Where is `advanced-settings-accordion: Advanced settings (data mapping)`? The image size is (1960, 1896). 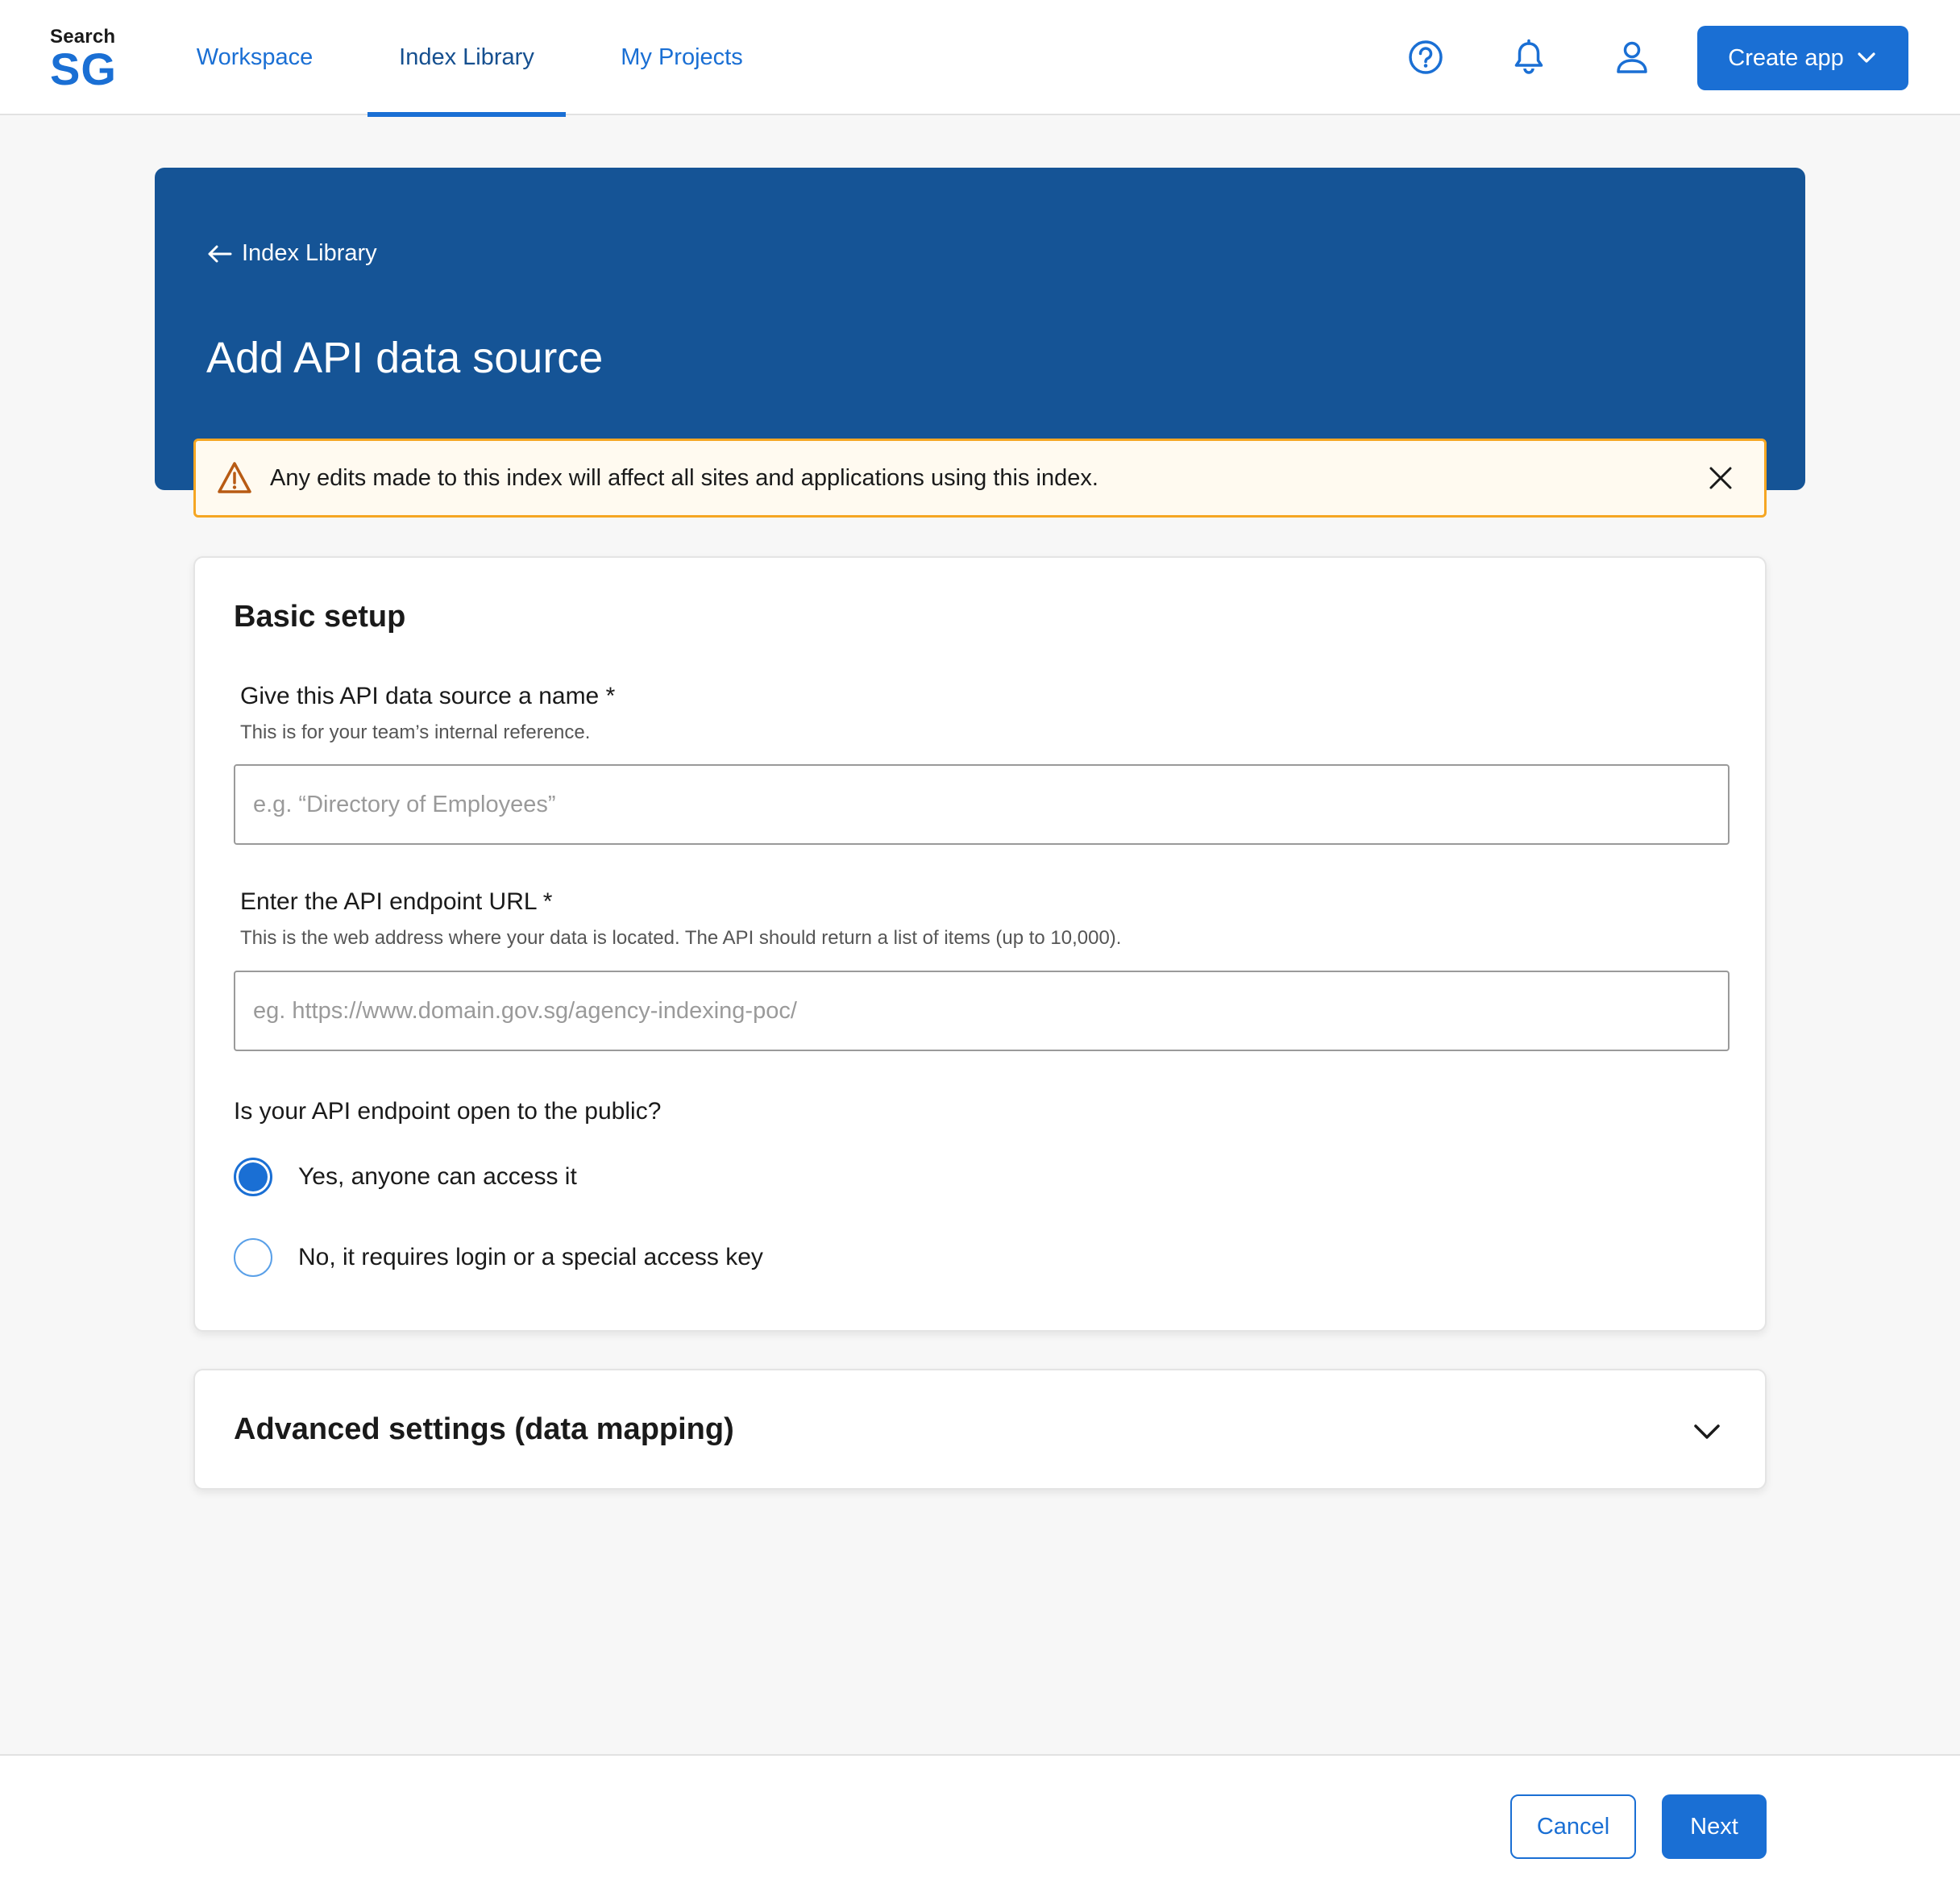 advanced-settings-accordion: Advanced settings (data mapping) is located at coordinates (980, 1429).